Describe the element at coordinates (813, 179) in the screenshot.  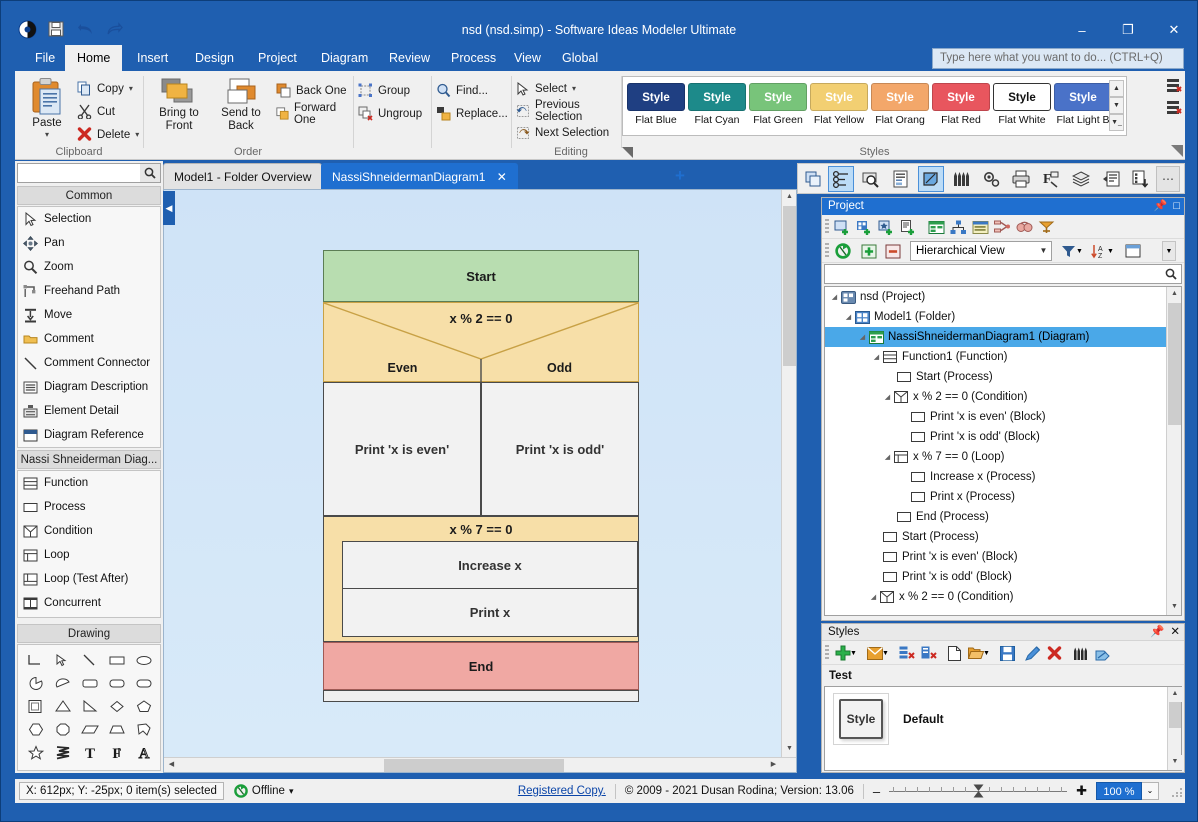
I see `windows-icon` at that location.